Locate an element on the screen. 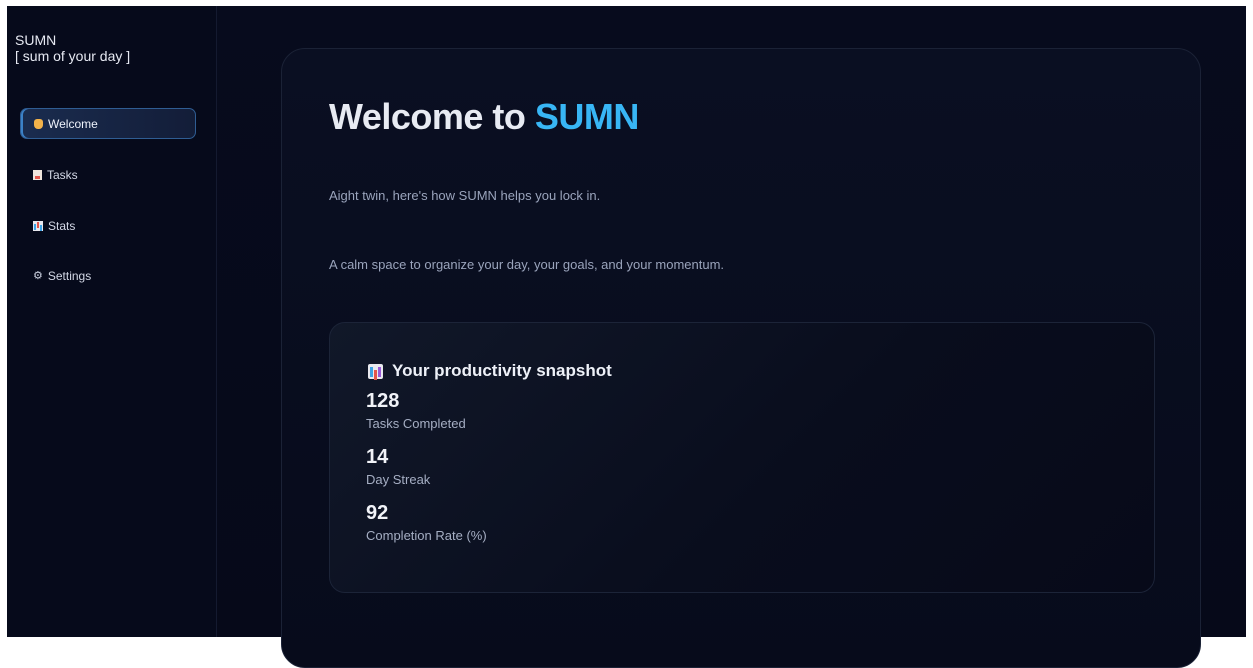 This screenshot has width=1253, height=668. stat-value-day-streak: 14 is located at coordinates (377, 457).